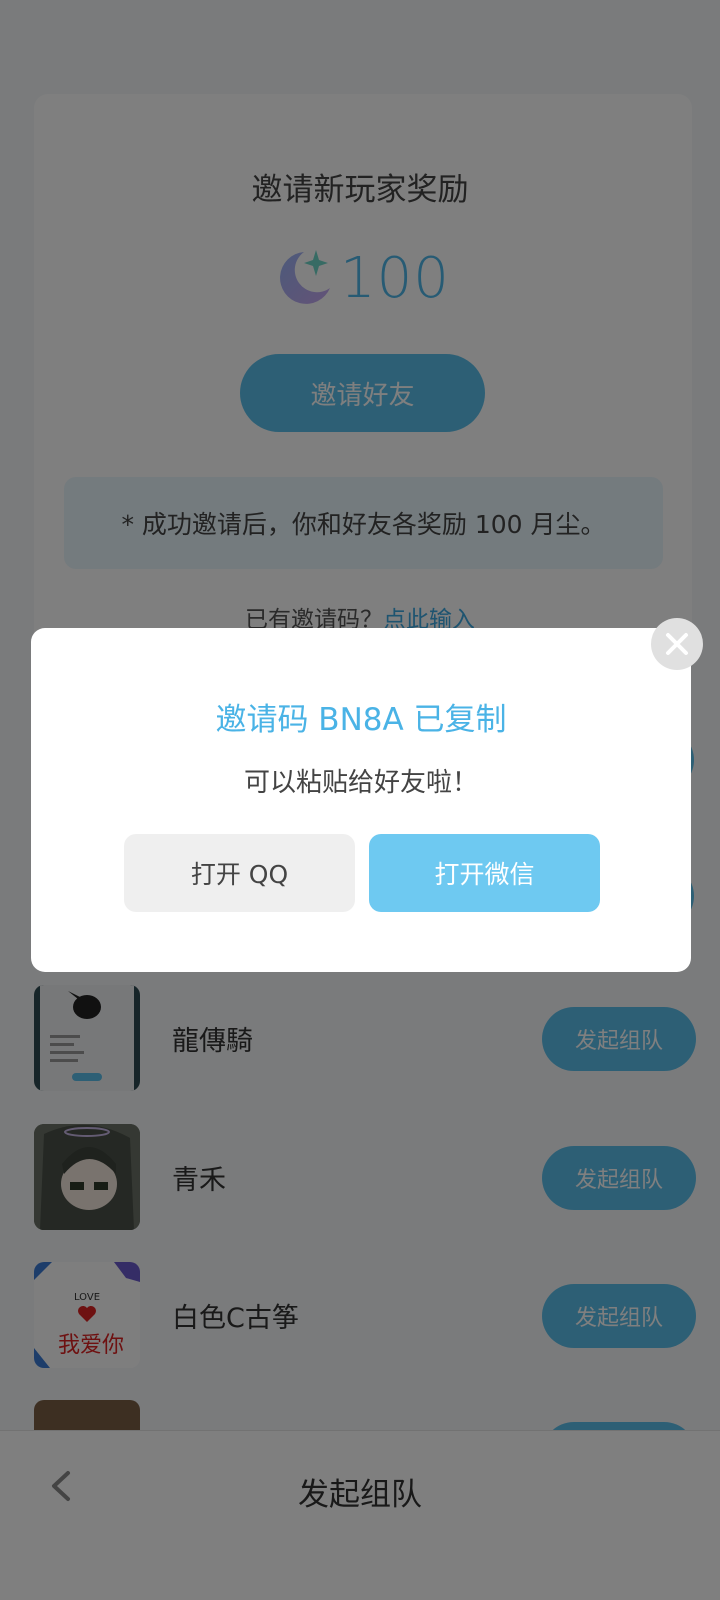 This screenshot has height=1600, width=720. I want to click on modal-title: 邀请码 BN8A 已复制, so click(361, 720).